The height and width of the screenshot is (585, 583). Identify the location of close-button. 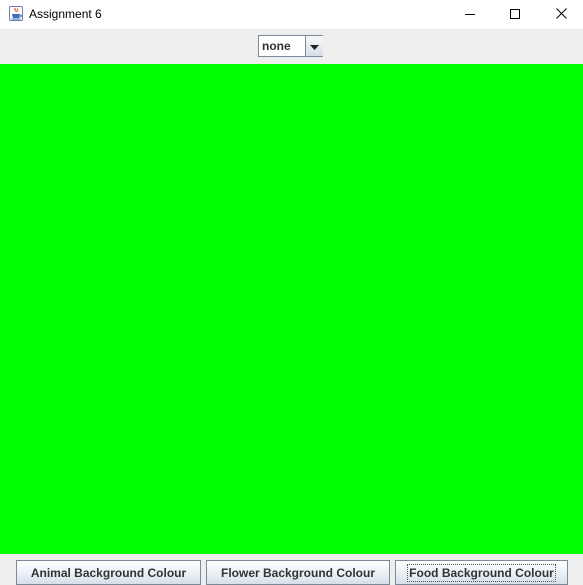
(560, 14).